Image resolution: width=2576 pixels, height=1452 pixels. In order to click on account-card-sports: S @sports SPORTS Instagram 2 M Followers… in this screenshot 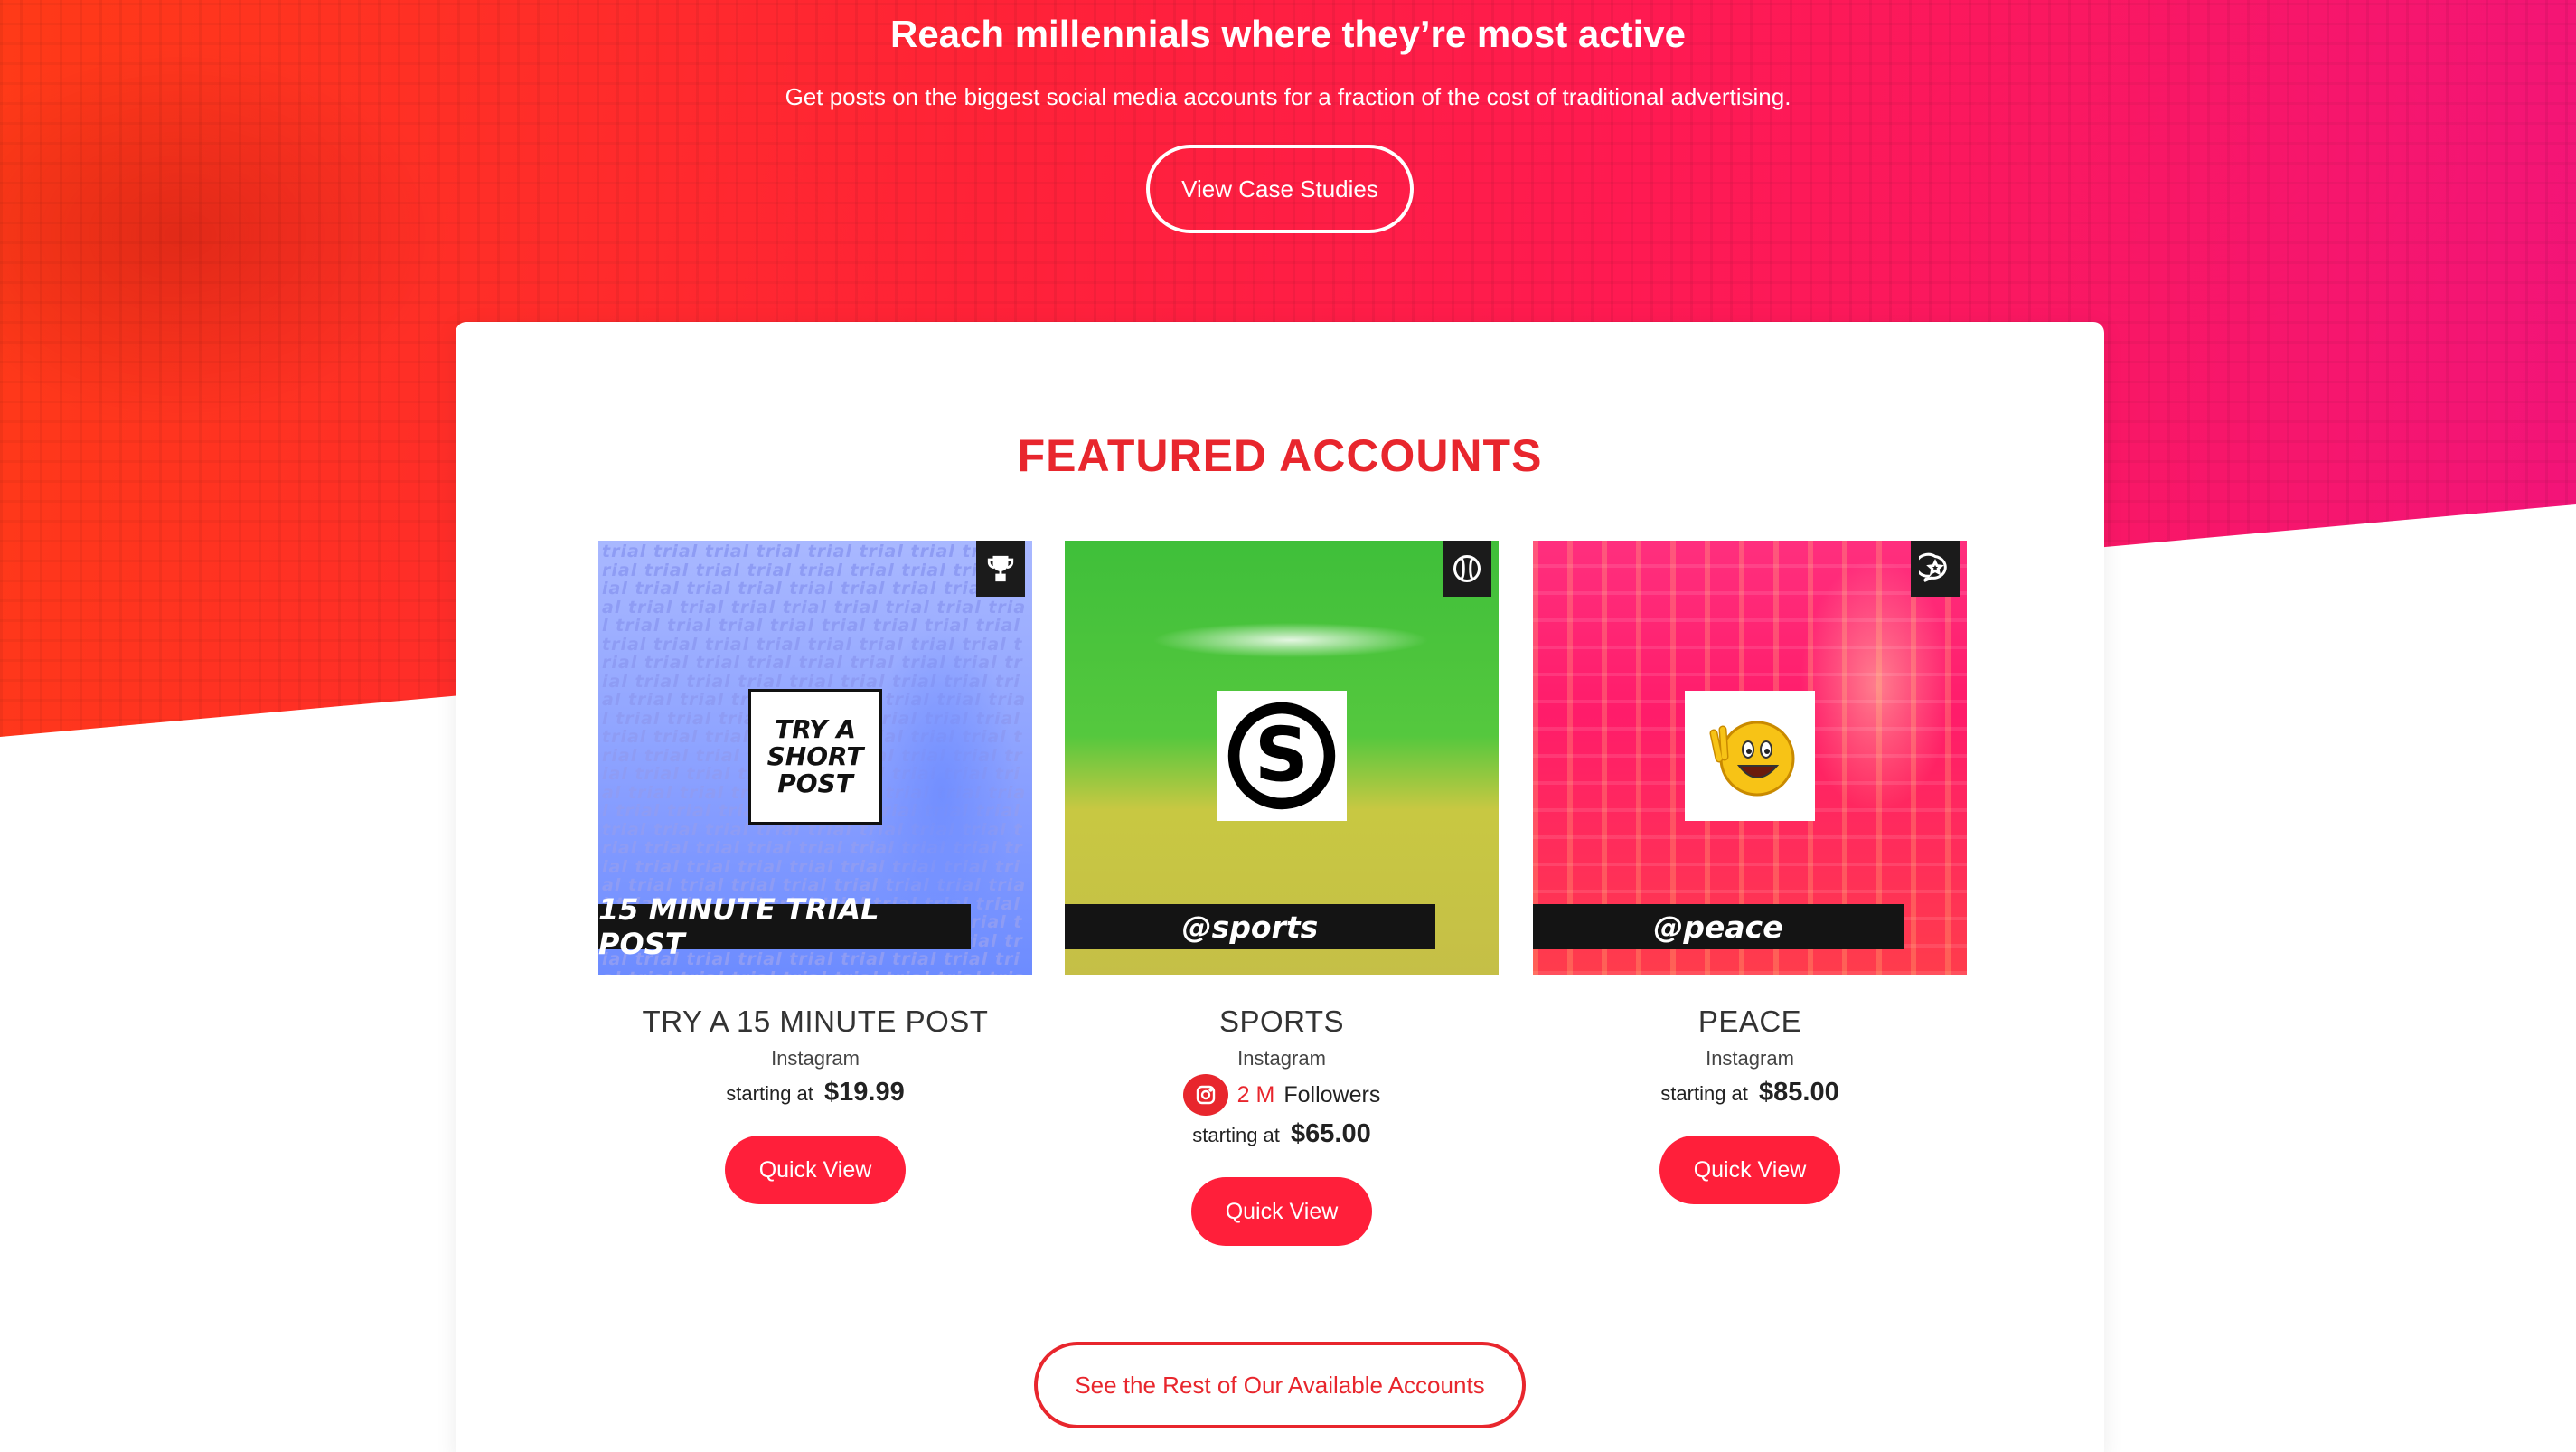, I will do `click(1282, 893)`.